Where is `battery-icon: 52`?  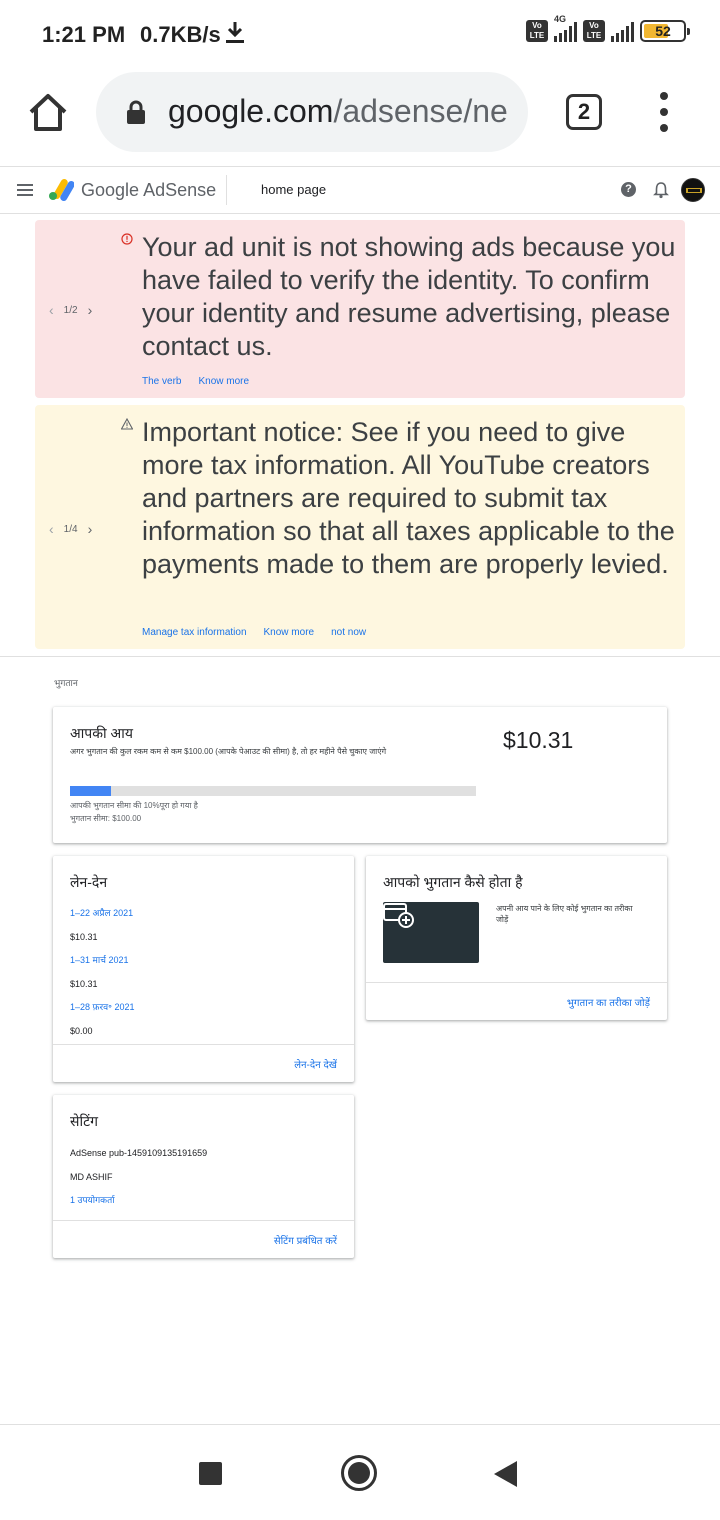
battery-icon: 52 is located at coordinates (665, 31).